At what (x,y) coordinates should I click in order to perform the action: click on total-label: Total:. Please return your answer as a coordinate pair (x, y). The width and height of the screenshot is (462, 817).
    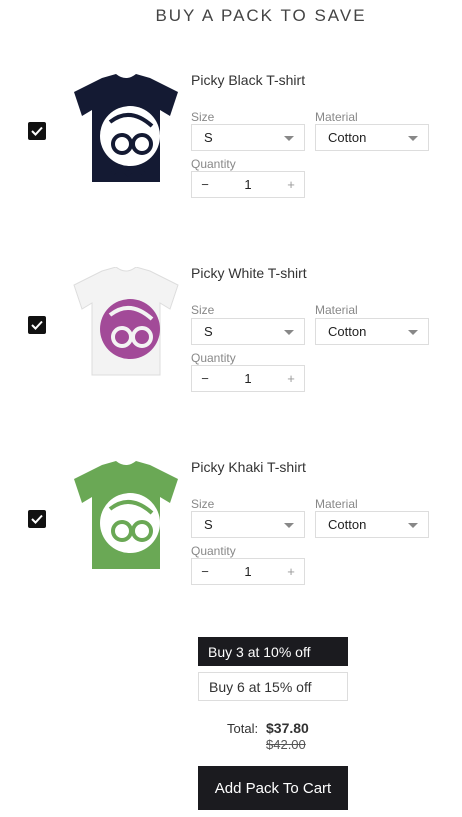
    Looking at the image, I should click on (243, 728).